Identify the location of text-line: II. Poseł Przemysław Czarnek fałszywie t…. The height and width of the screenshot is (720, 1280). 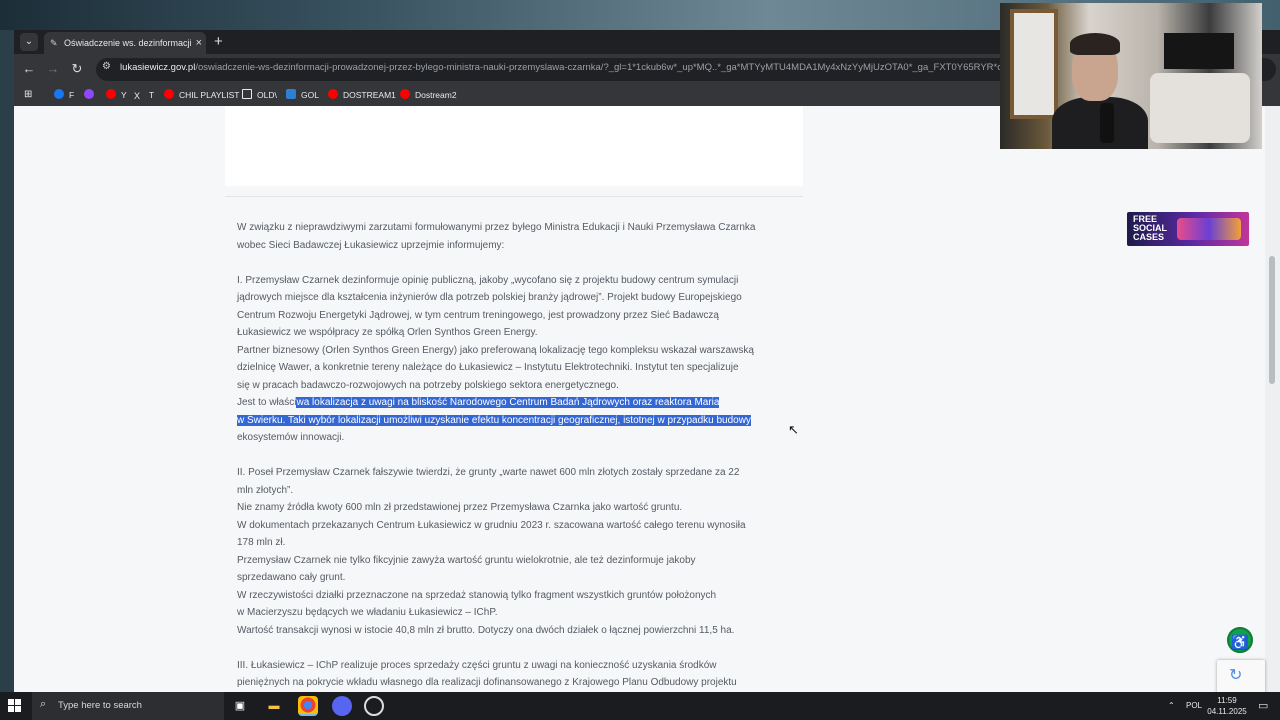
(488, 472).